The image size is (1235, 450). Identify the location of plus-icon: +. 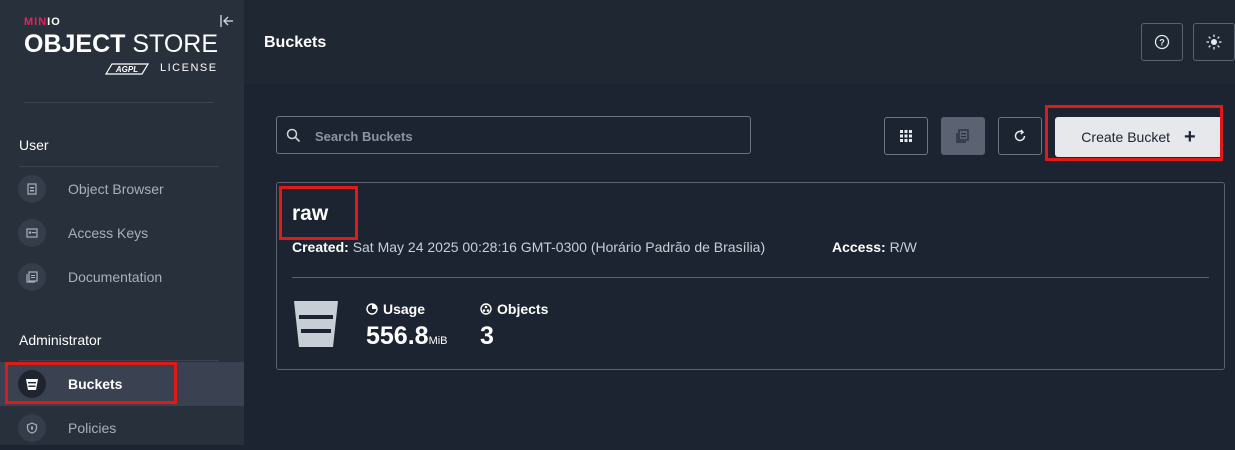
(1190, 137).